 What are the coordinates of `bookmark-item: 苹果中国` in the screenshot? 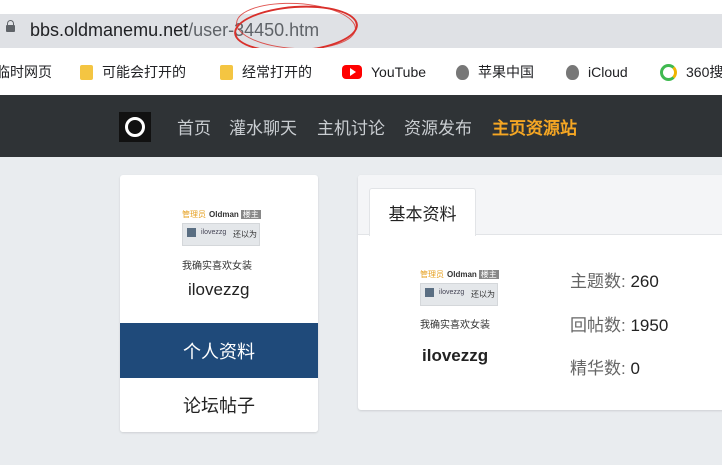 It's located at (495, 72).